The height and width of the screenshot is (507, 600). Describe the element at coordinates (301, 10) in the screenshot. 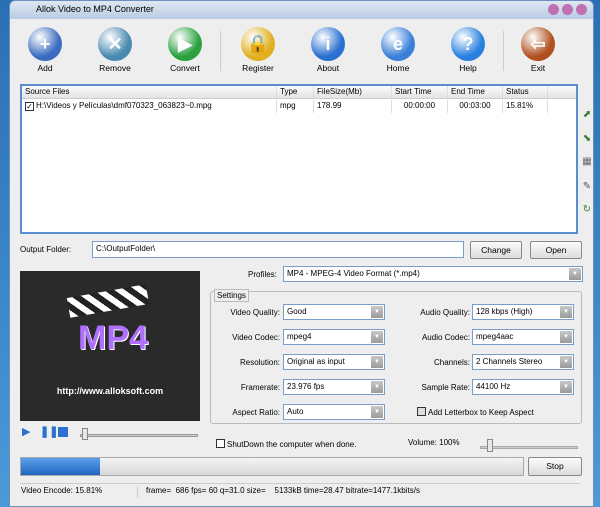

I see `title-bar: Allok Video to MP4 Converter` at that location.